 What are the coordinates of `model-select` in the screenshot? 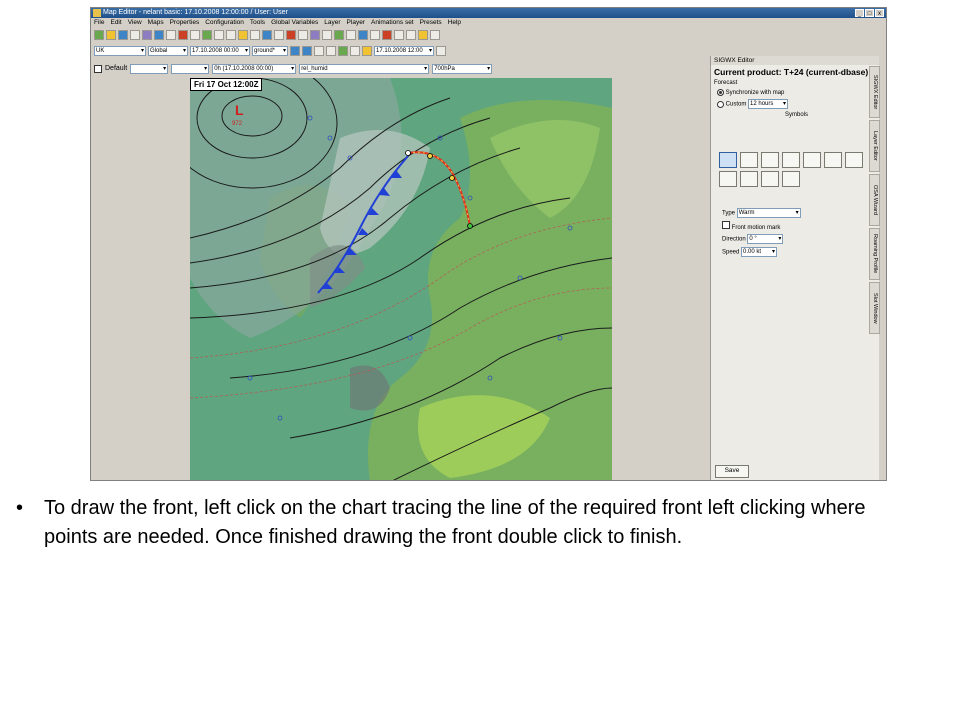 It's located at (190, 68).